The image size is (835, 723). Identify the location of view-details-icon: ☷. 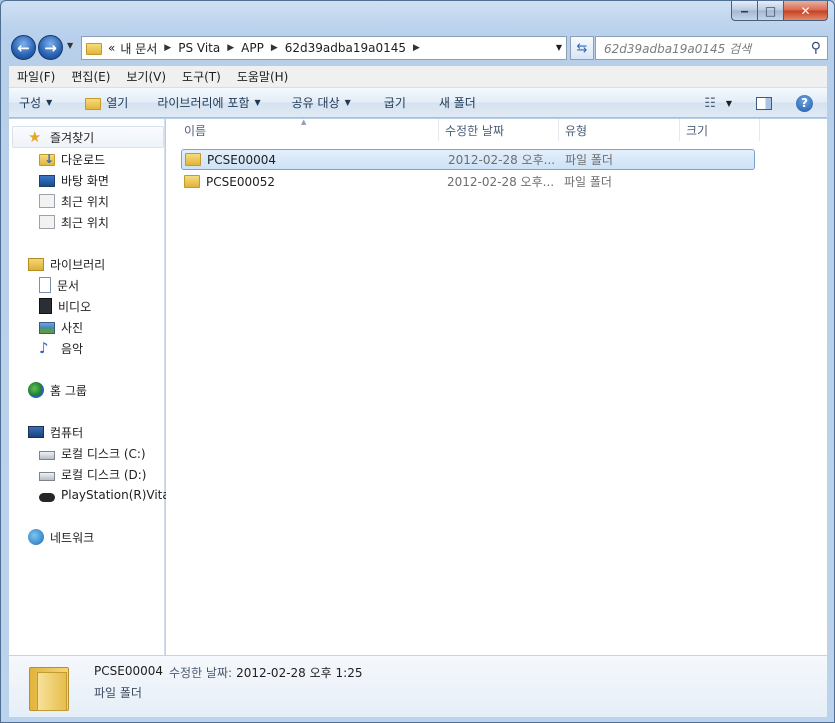
(710, 103).